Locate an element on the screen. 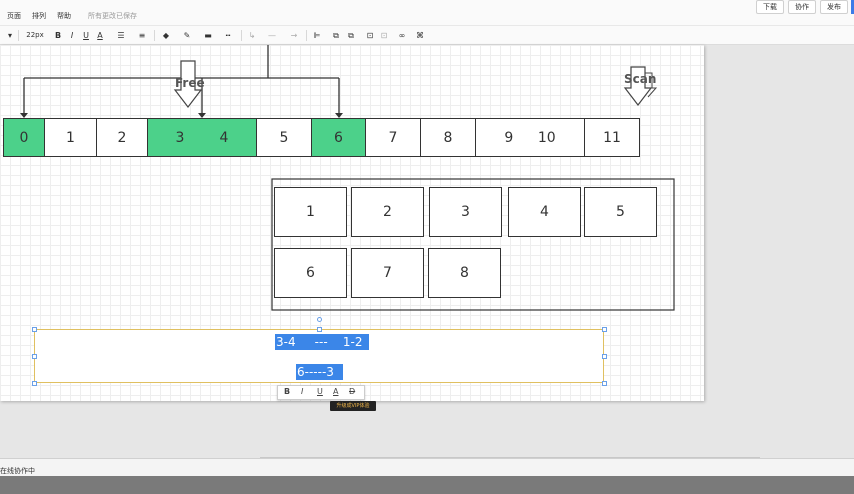 Image resolution: width=854 pixels, height=494 pixels. box-1: 1 is located at coordinates (310, 212).